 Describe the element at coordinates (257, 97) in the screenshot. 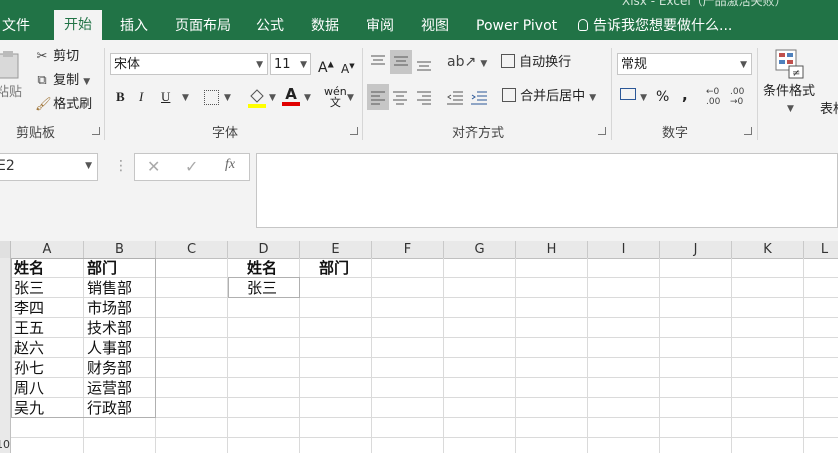

I see `fill-color-button` at that location.